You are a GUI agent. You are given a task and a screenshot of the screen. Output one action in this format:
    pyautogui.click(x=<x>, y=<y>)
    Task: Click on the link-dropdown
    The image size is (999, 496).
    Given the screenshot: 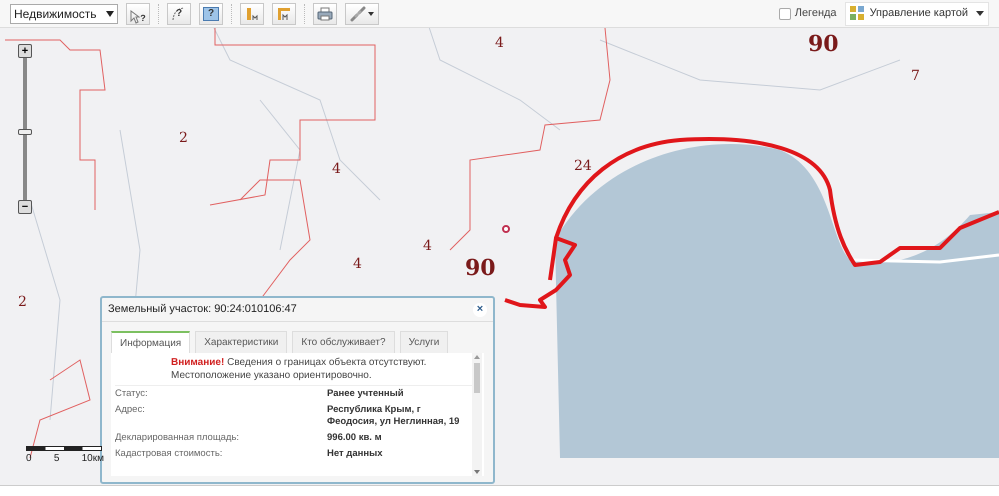 What is the action you would take?
    pyautogui.click(x=362, y=13)
    